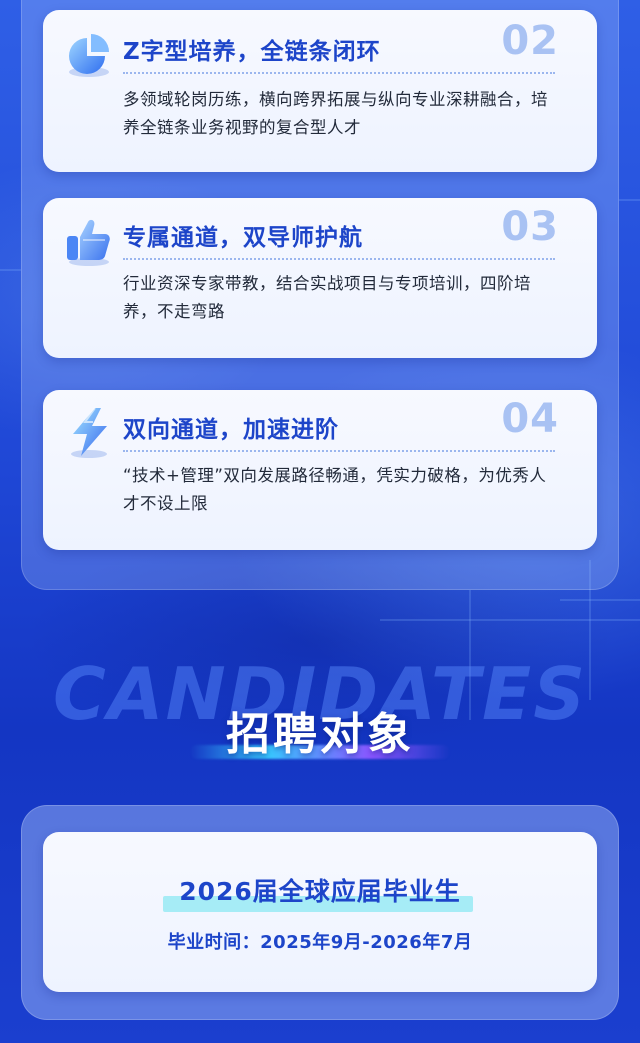  What do you see at coordinates (243, 238) in the screenshot?
I see `feature-title: 专属通道，双导师护航` at bounding box center [243, 238].